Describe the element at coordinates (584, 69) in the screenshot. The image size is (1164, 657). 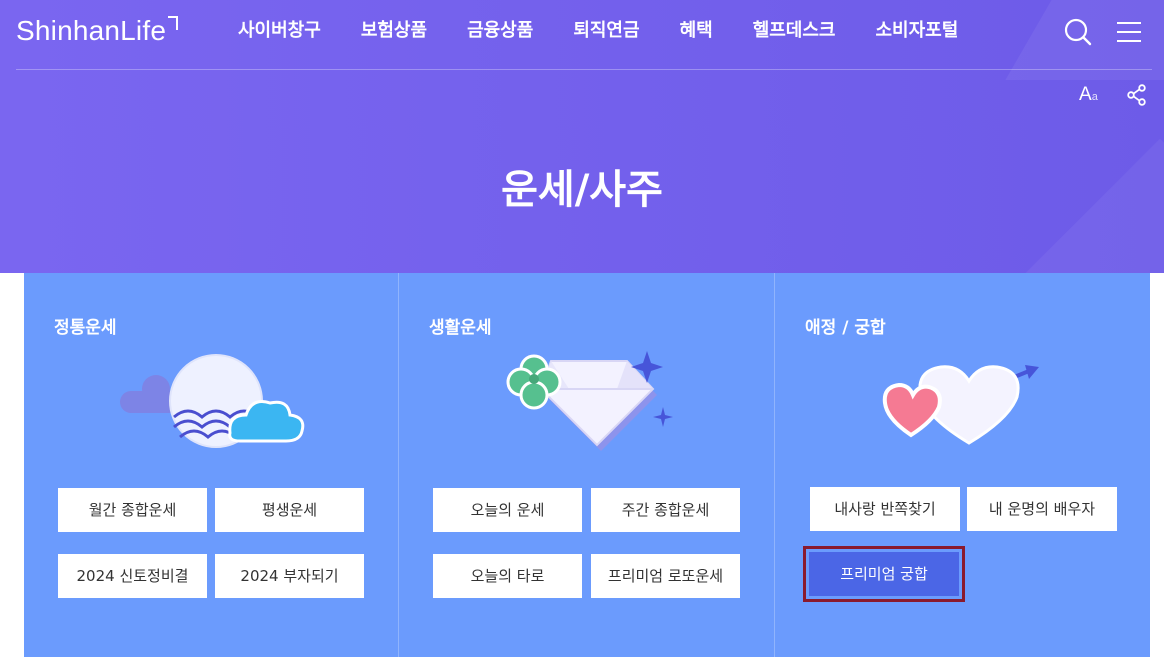
I see `header-divider` at that location.